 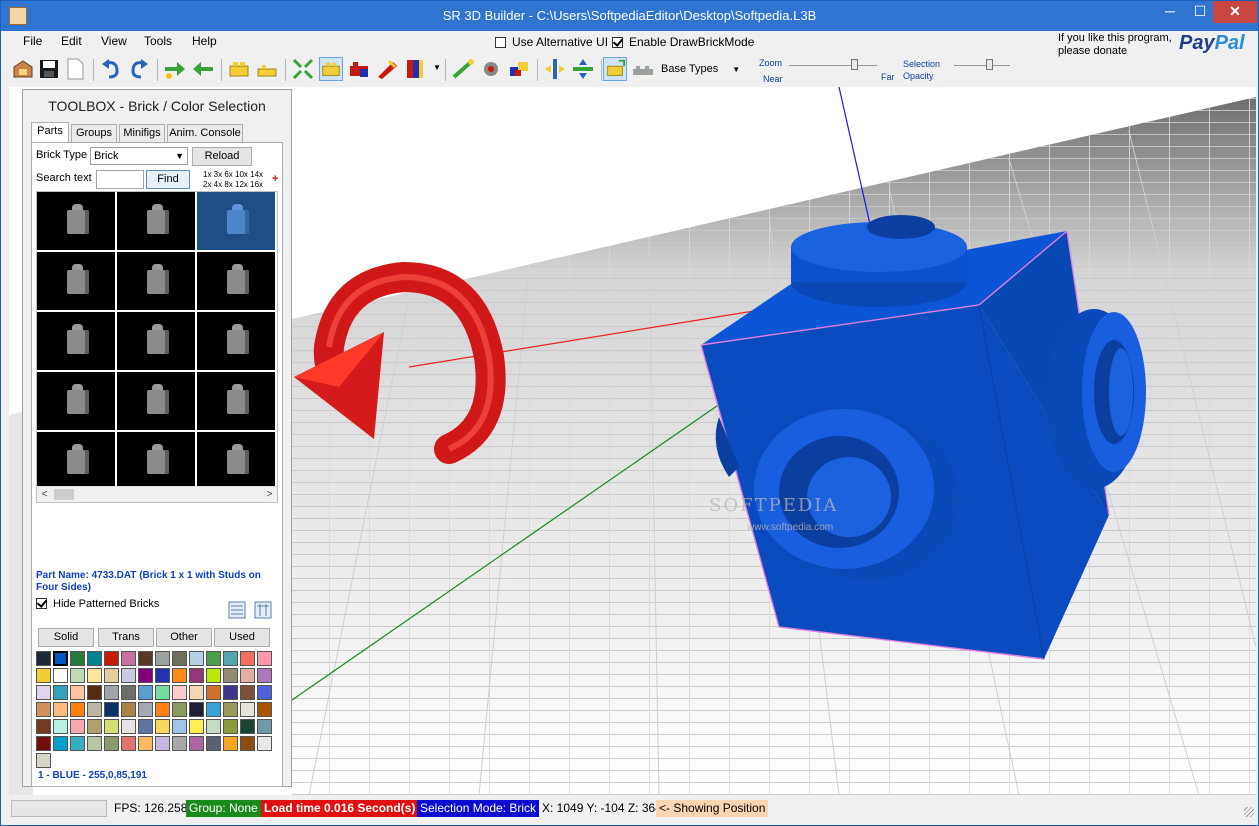 I want to click on menu-view: View, so click(x=114, y=41).